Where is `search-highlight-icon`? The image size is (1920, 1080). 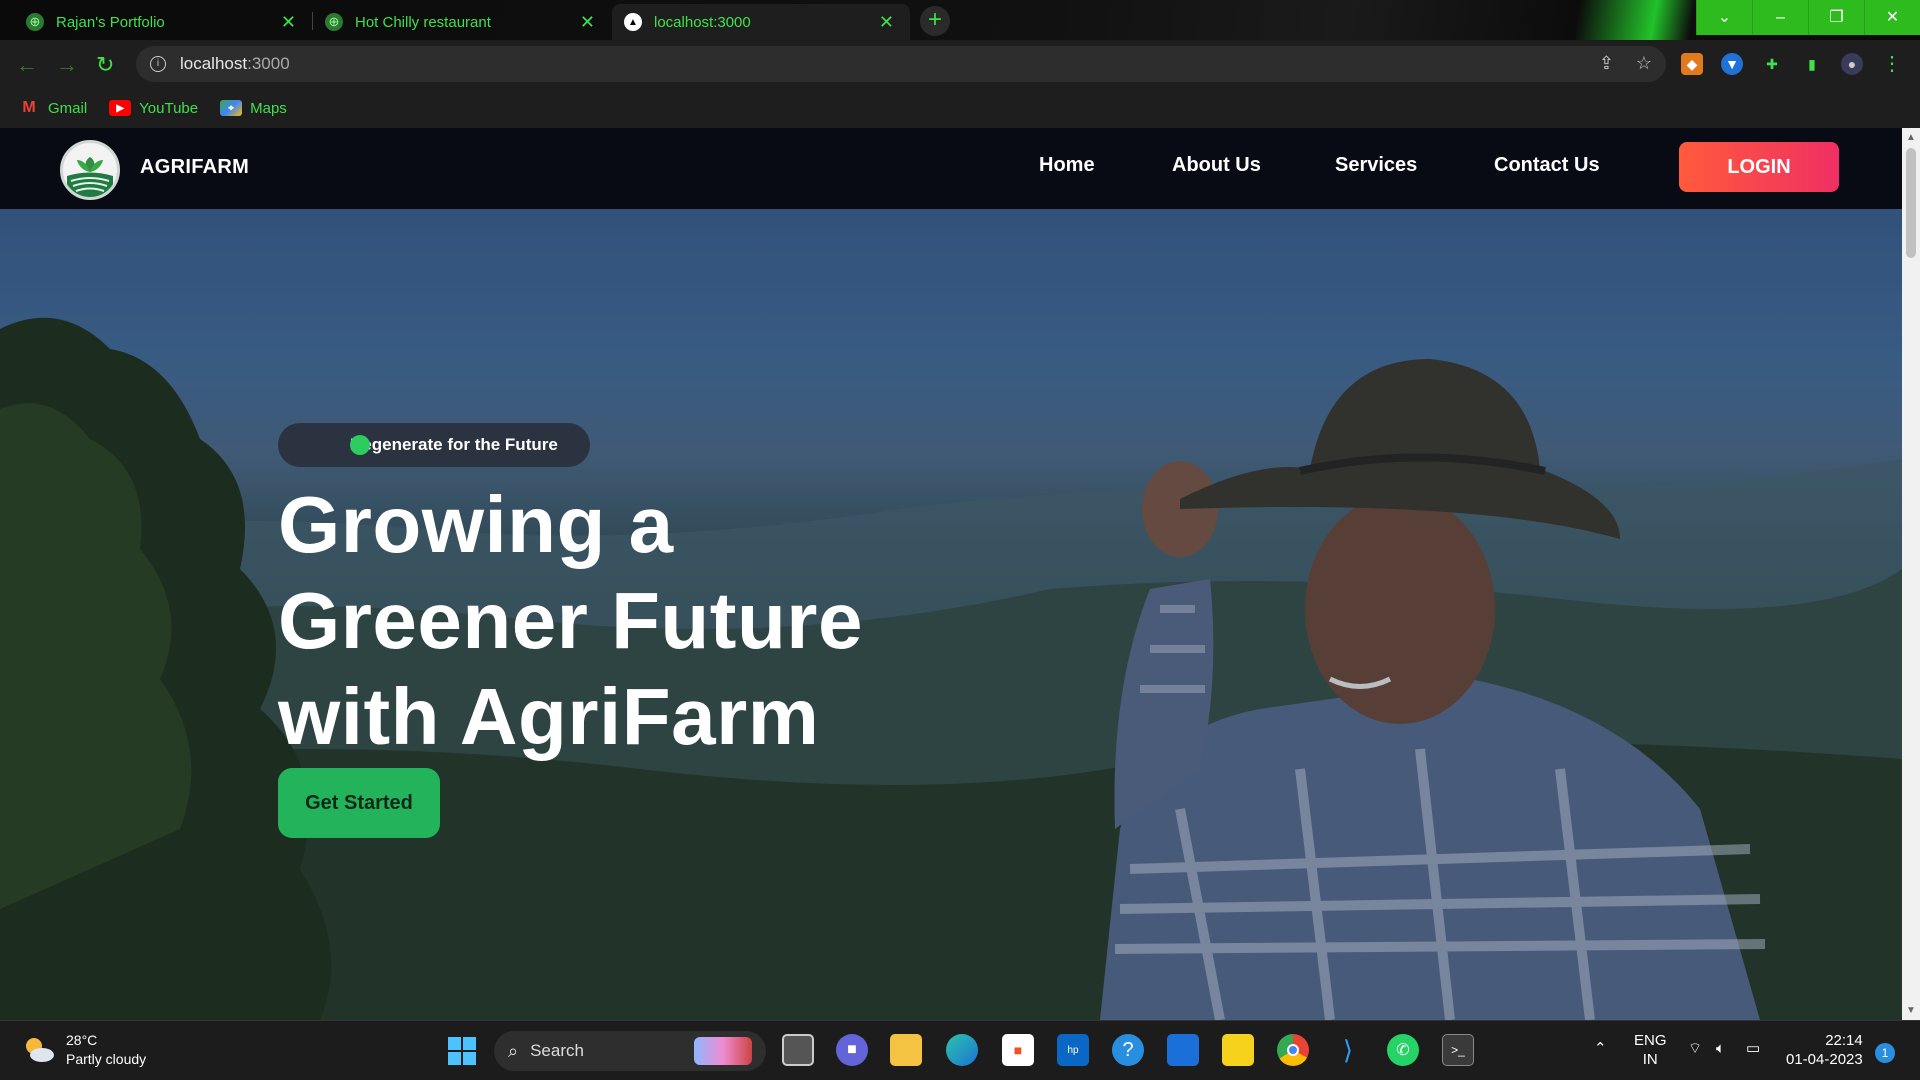 search-highlight-icon is located at coordinates (723, 1051).